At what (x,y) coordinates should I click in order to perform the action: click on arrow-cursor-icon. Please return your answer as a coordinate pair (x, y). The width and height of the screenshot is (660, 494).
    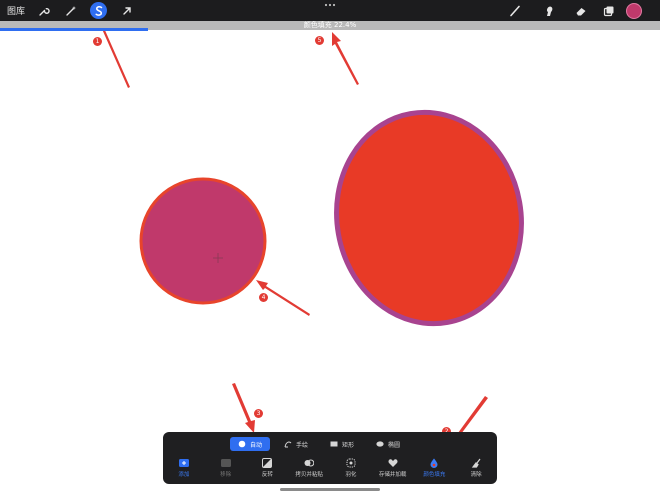
    Looking at the image, I should click on (126, 10).